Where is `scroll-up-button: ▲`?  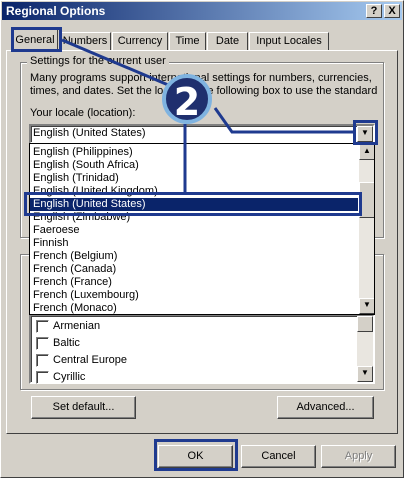
scroll-up-button: ▲ is located at coordinates (366, 152).